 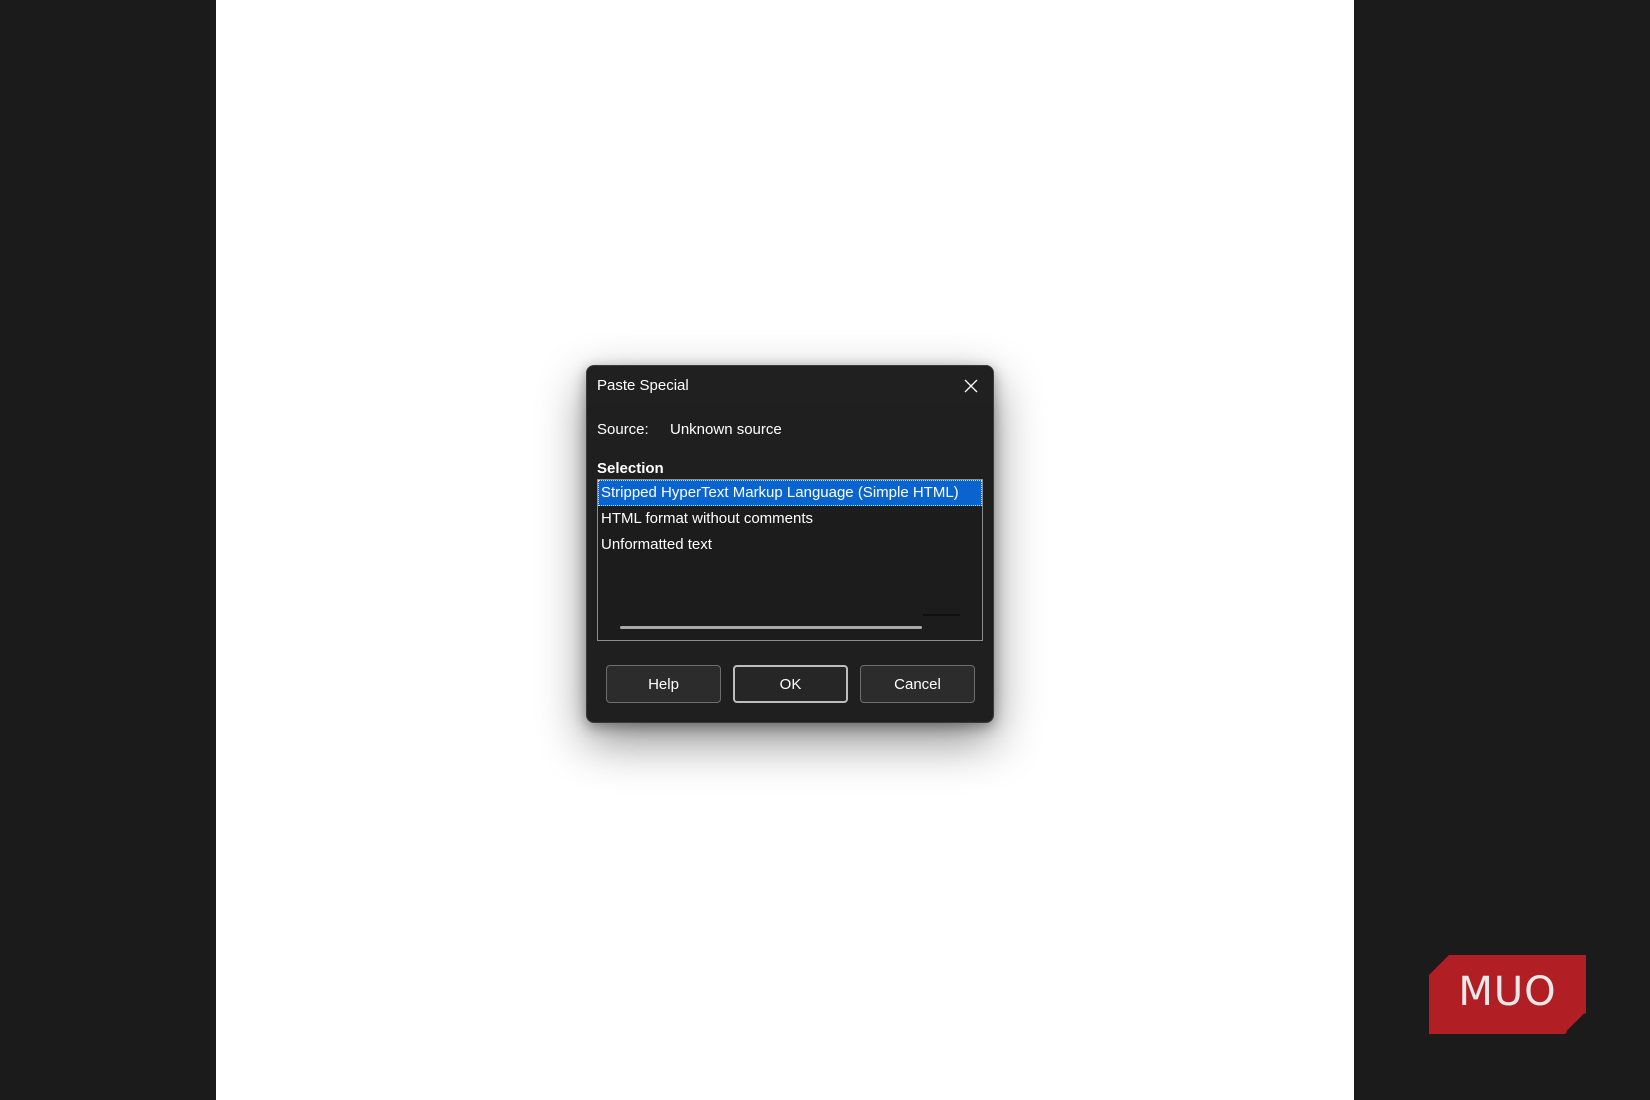 I want to click on source-row: Source: Unknown source, so click(x=689, y=429).